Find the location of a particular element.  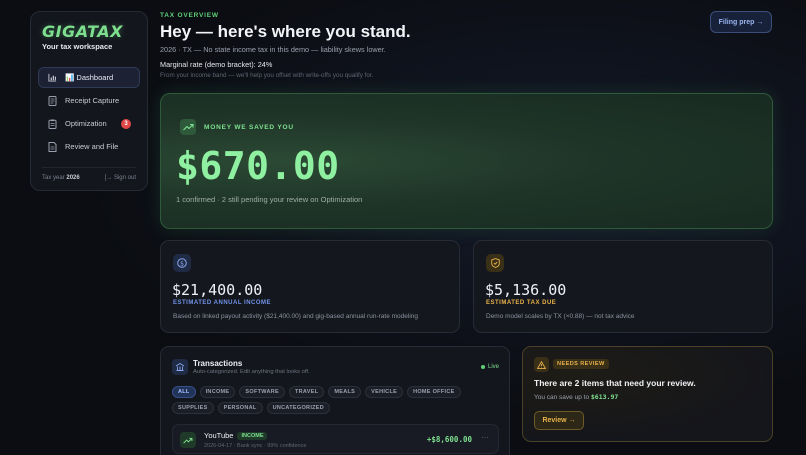

savings-label: MONEY WE SAVED YOU is located at coordinates (249, 127).